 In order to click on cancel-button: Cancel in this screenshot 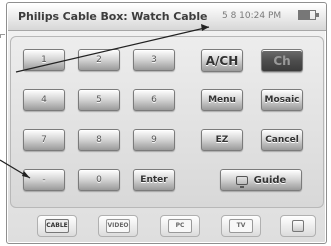, I will do `click(282, 140)`.